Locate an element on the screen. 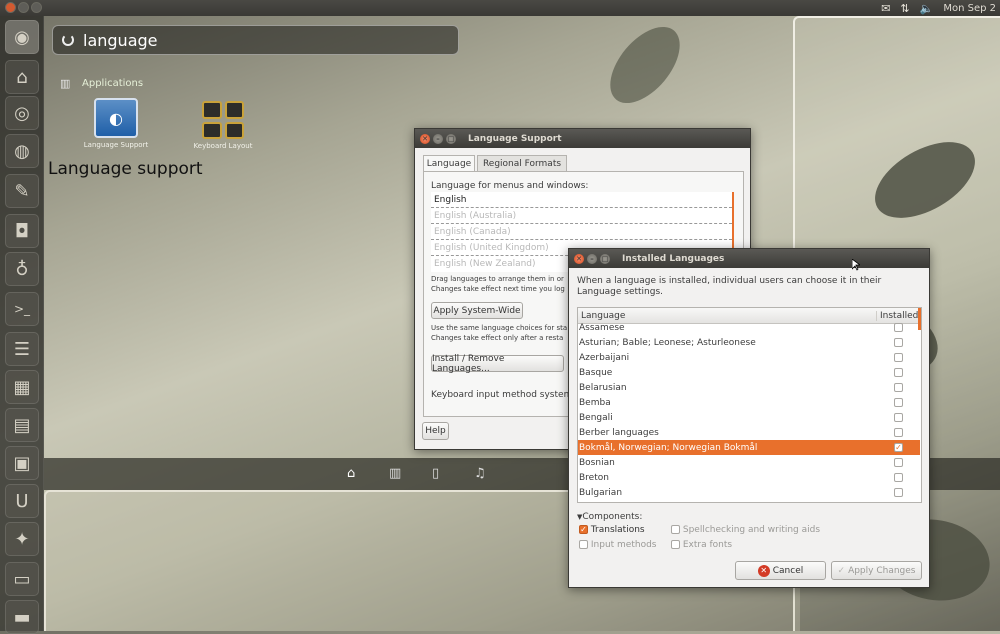 Image resolution: width=1000 pixels, height=634 pixels. workspaces-icon: ▭ is located at coordinates (22, 579).